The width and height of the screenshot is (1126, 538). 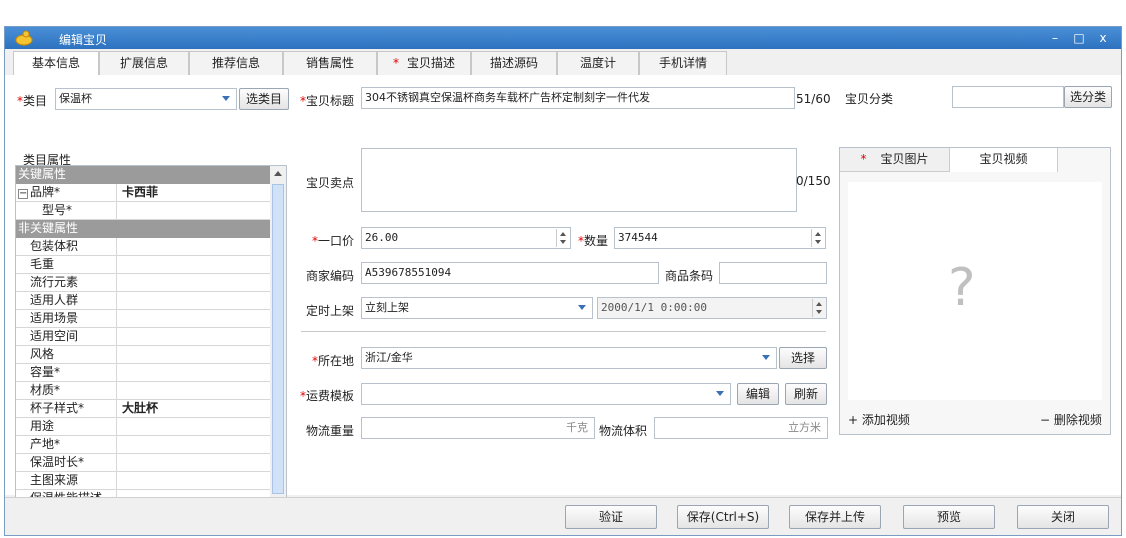 I want to click on tab-description-source: 描述源码, so click(x=514, y=63).